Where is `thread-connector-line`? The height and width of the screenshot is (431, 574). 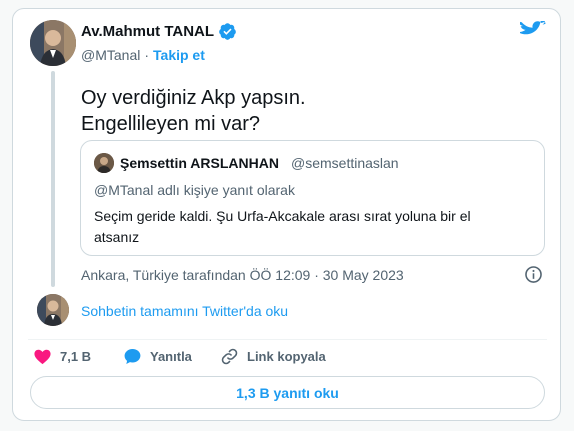
thread-connector-line is located at coordinates (53, 179).